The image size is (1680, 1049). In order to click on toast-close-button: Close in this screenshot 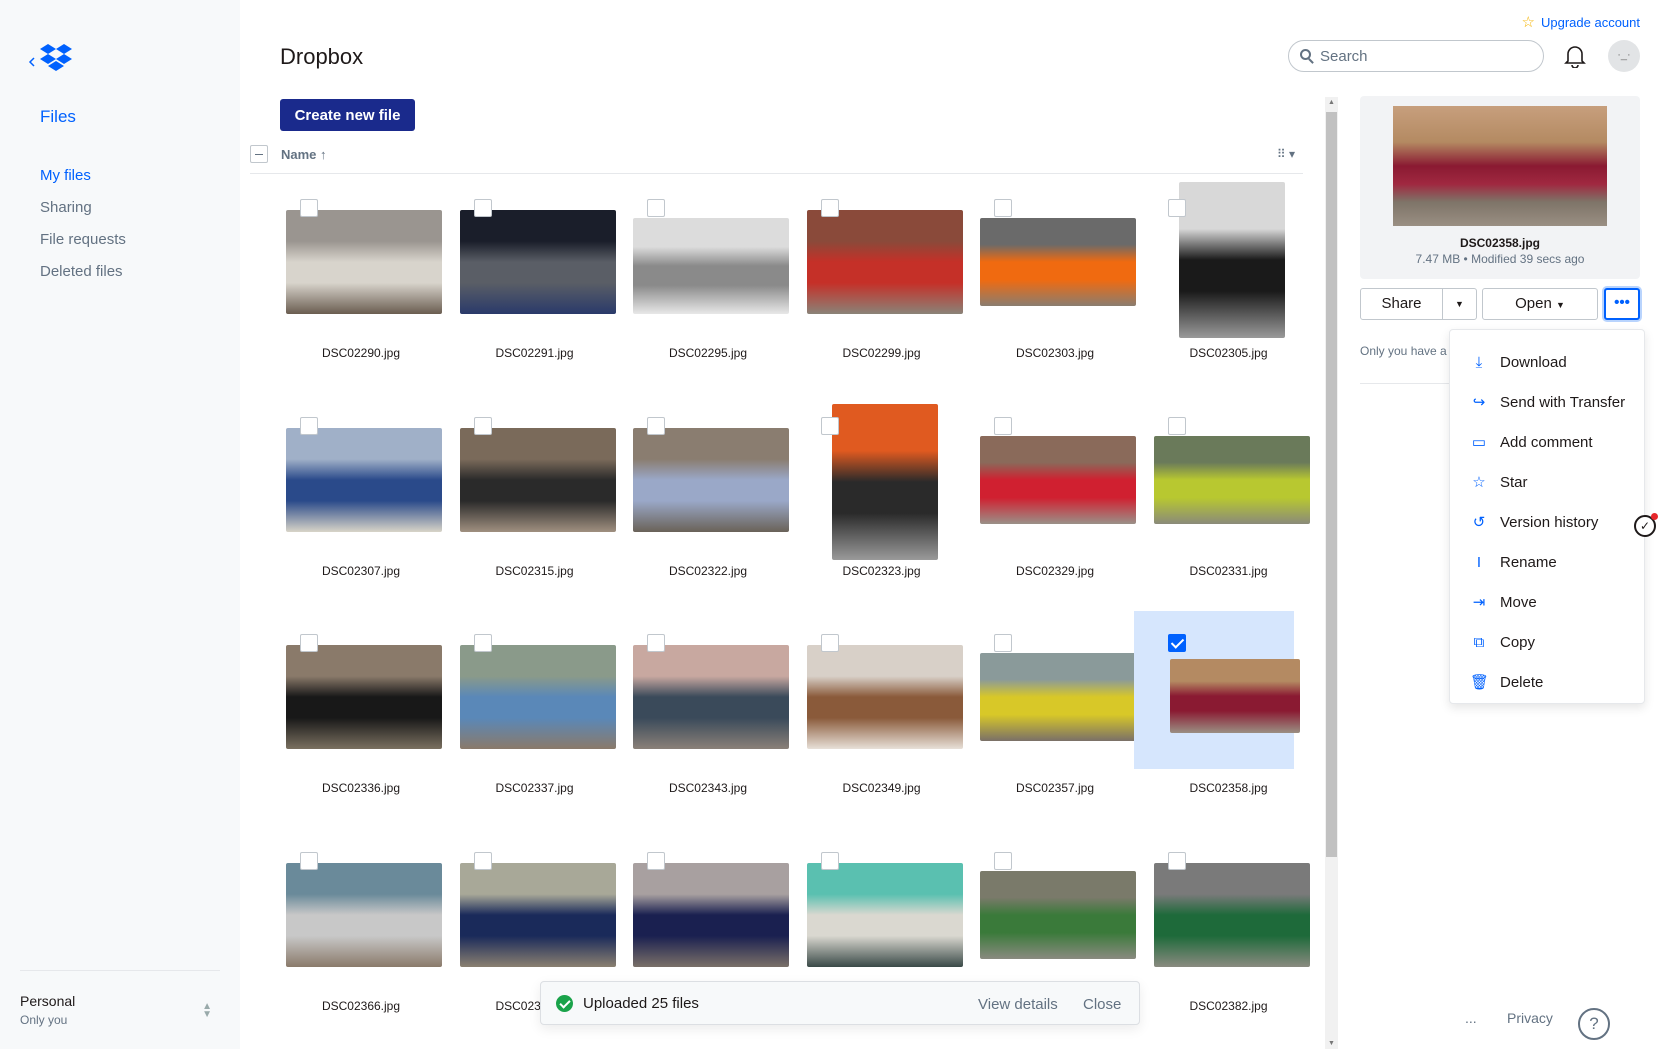, I will do `click(1102, 1004)`.